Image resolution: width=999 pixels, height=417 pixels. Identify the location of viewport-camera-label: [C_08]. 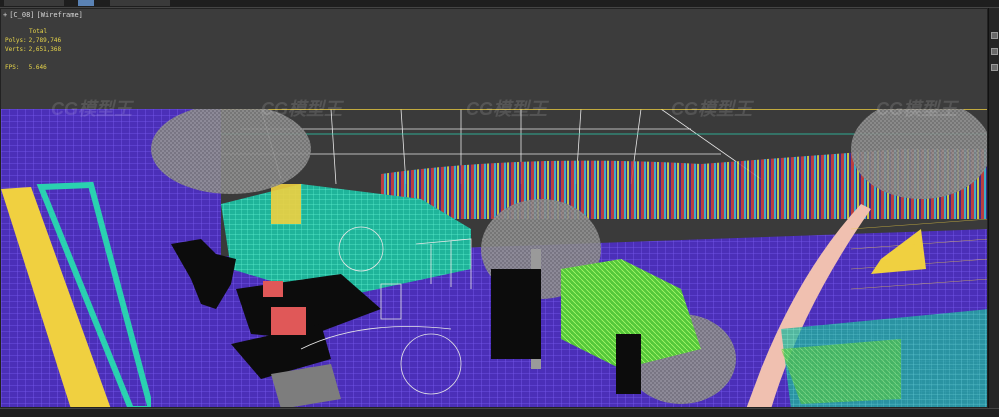
(21, 15).